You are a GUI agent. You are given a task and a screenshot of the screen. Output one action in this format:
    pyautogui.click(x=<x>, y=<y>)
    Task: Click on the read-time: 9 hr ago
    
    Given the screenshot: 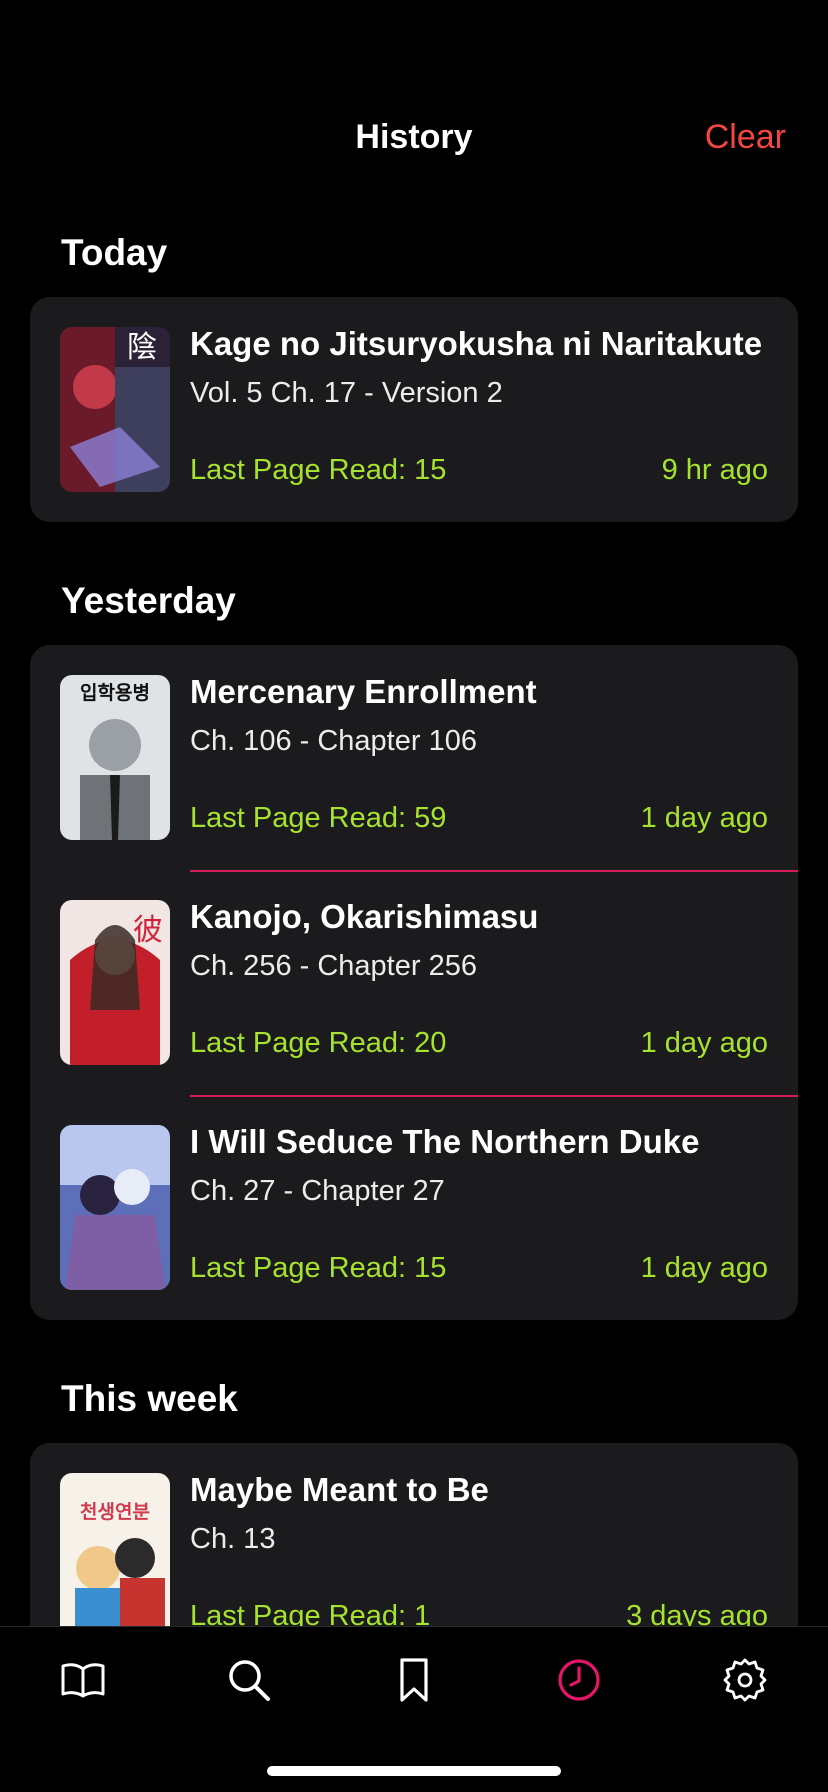 What is the action you would take?
    pyautogui.click(x=714, y=470)
    